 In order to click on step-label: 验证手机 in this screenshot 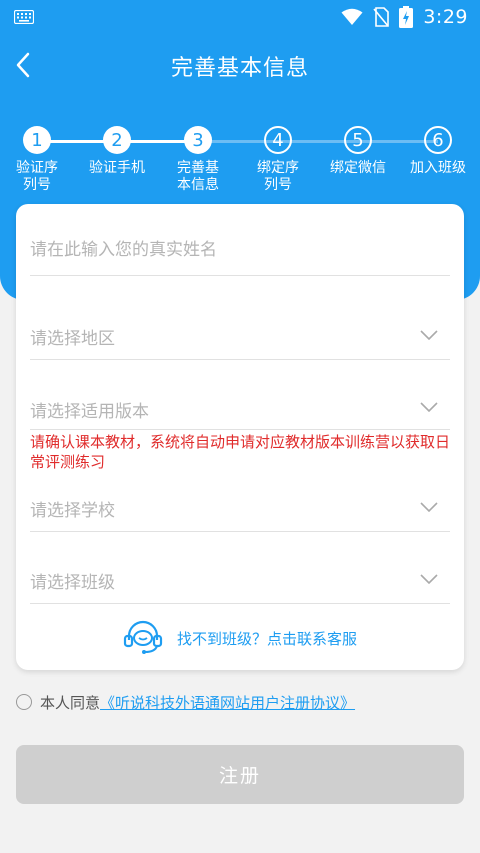, I will do `click(117, 168)`.